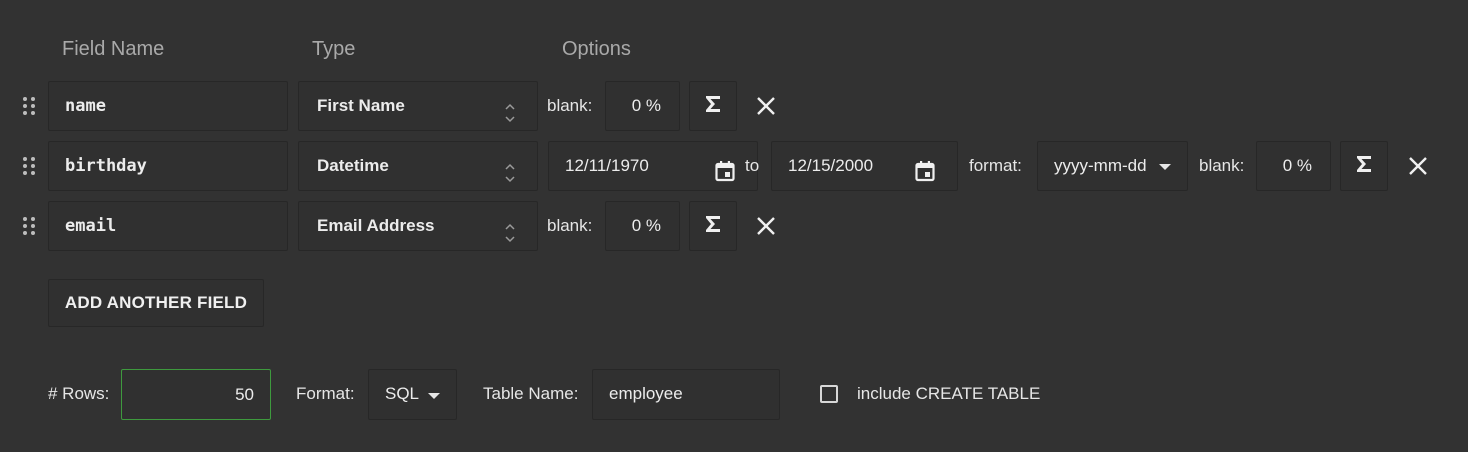 This screenshot has height=452, width=1468. I want to click on output-format-select: SQL, so click(412, 394).